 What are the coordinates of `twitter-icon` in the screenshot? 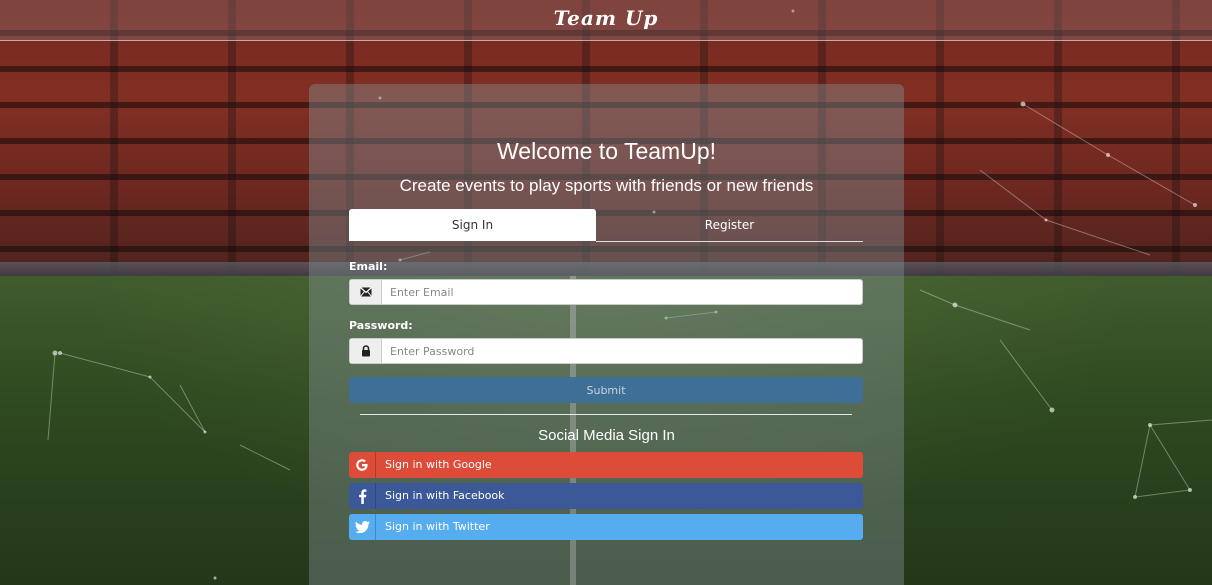 It's located at (362, 527).